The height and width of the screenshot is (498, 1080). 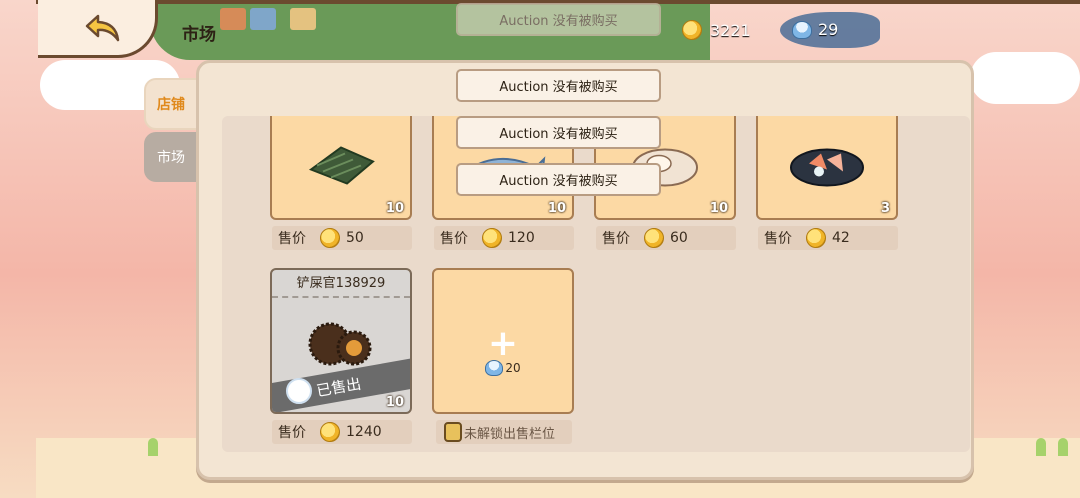 I want to click on unlock-cost-value: 20, so click(x=513, y=368).